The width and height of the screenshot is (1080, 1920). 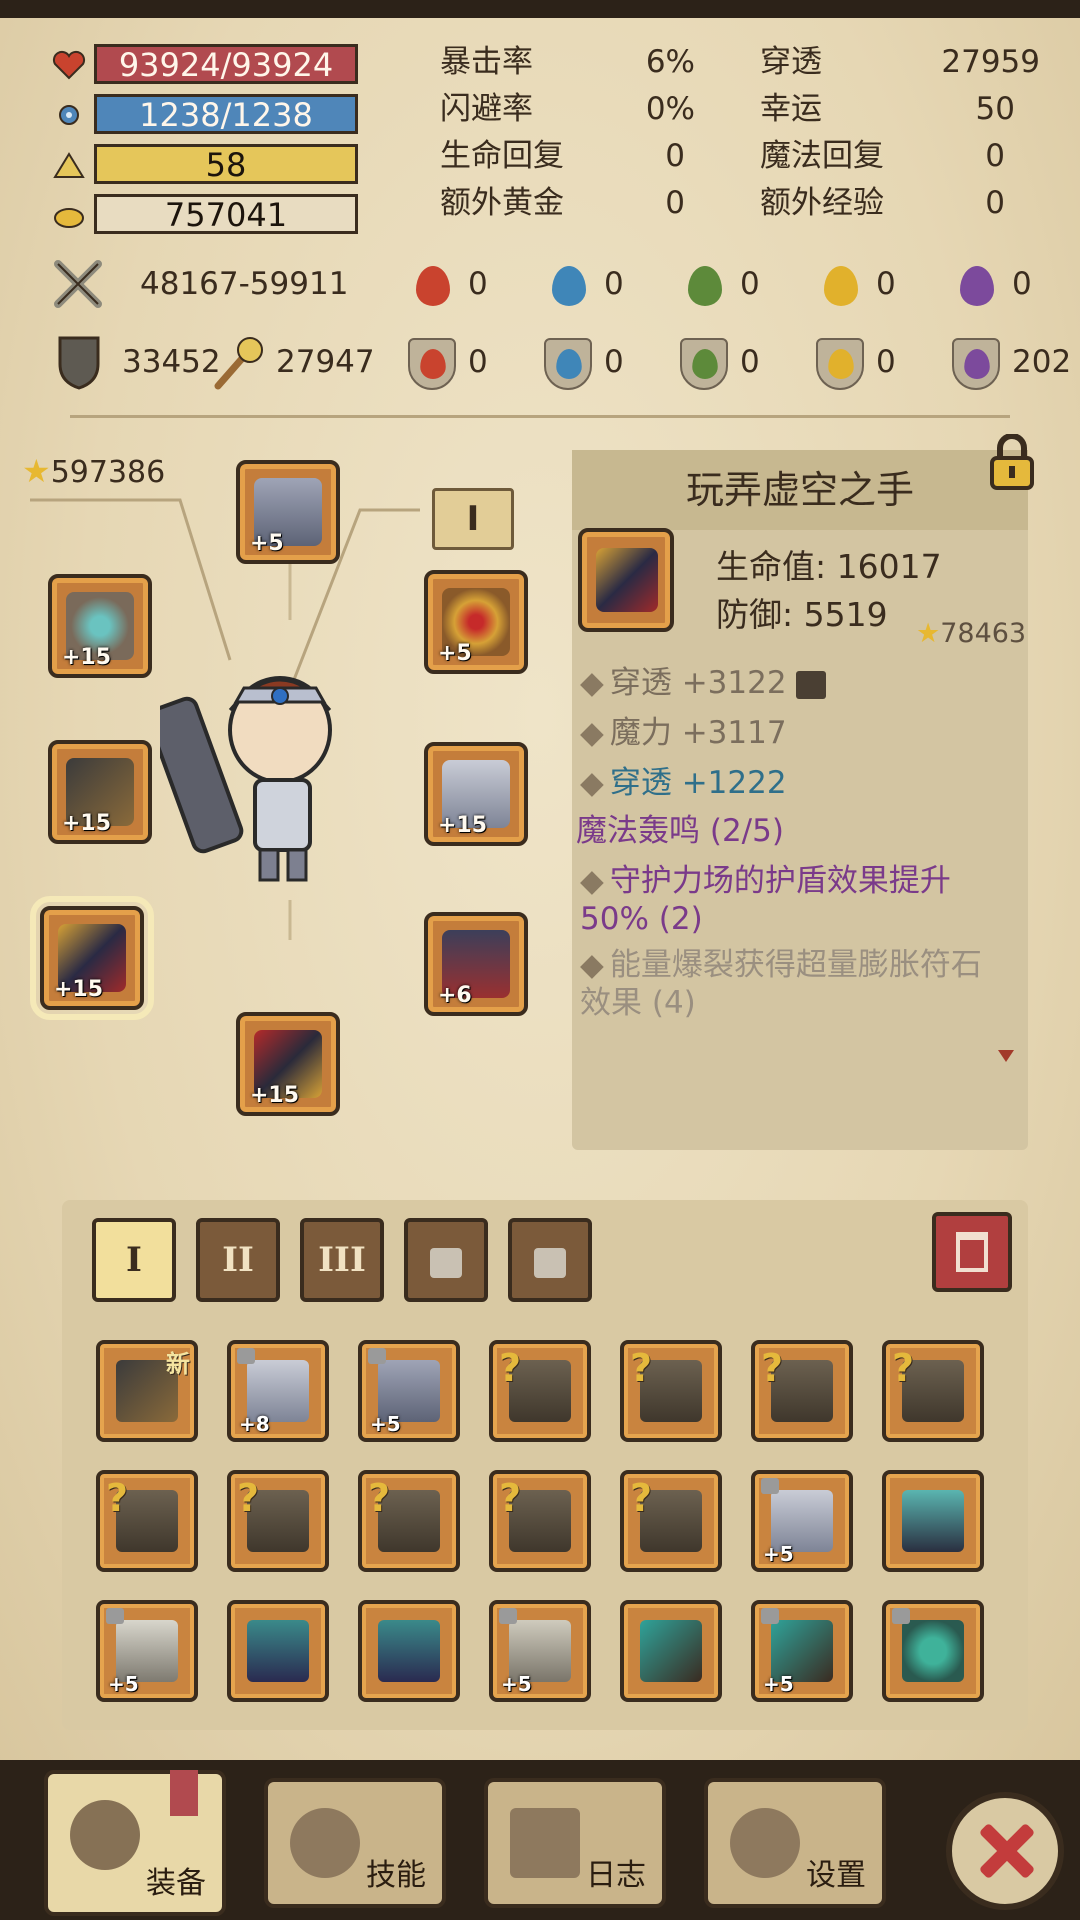 What do you see at coordinates (720, 364) in the screenshot?
I see `nature-resist: 0` at bounding box center [720, 364].